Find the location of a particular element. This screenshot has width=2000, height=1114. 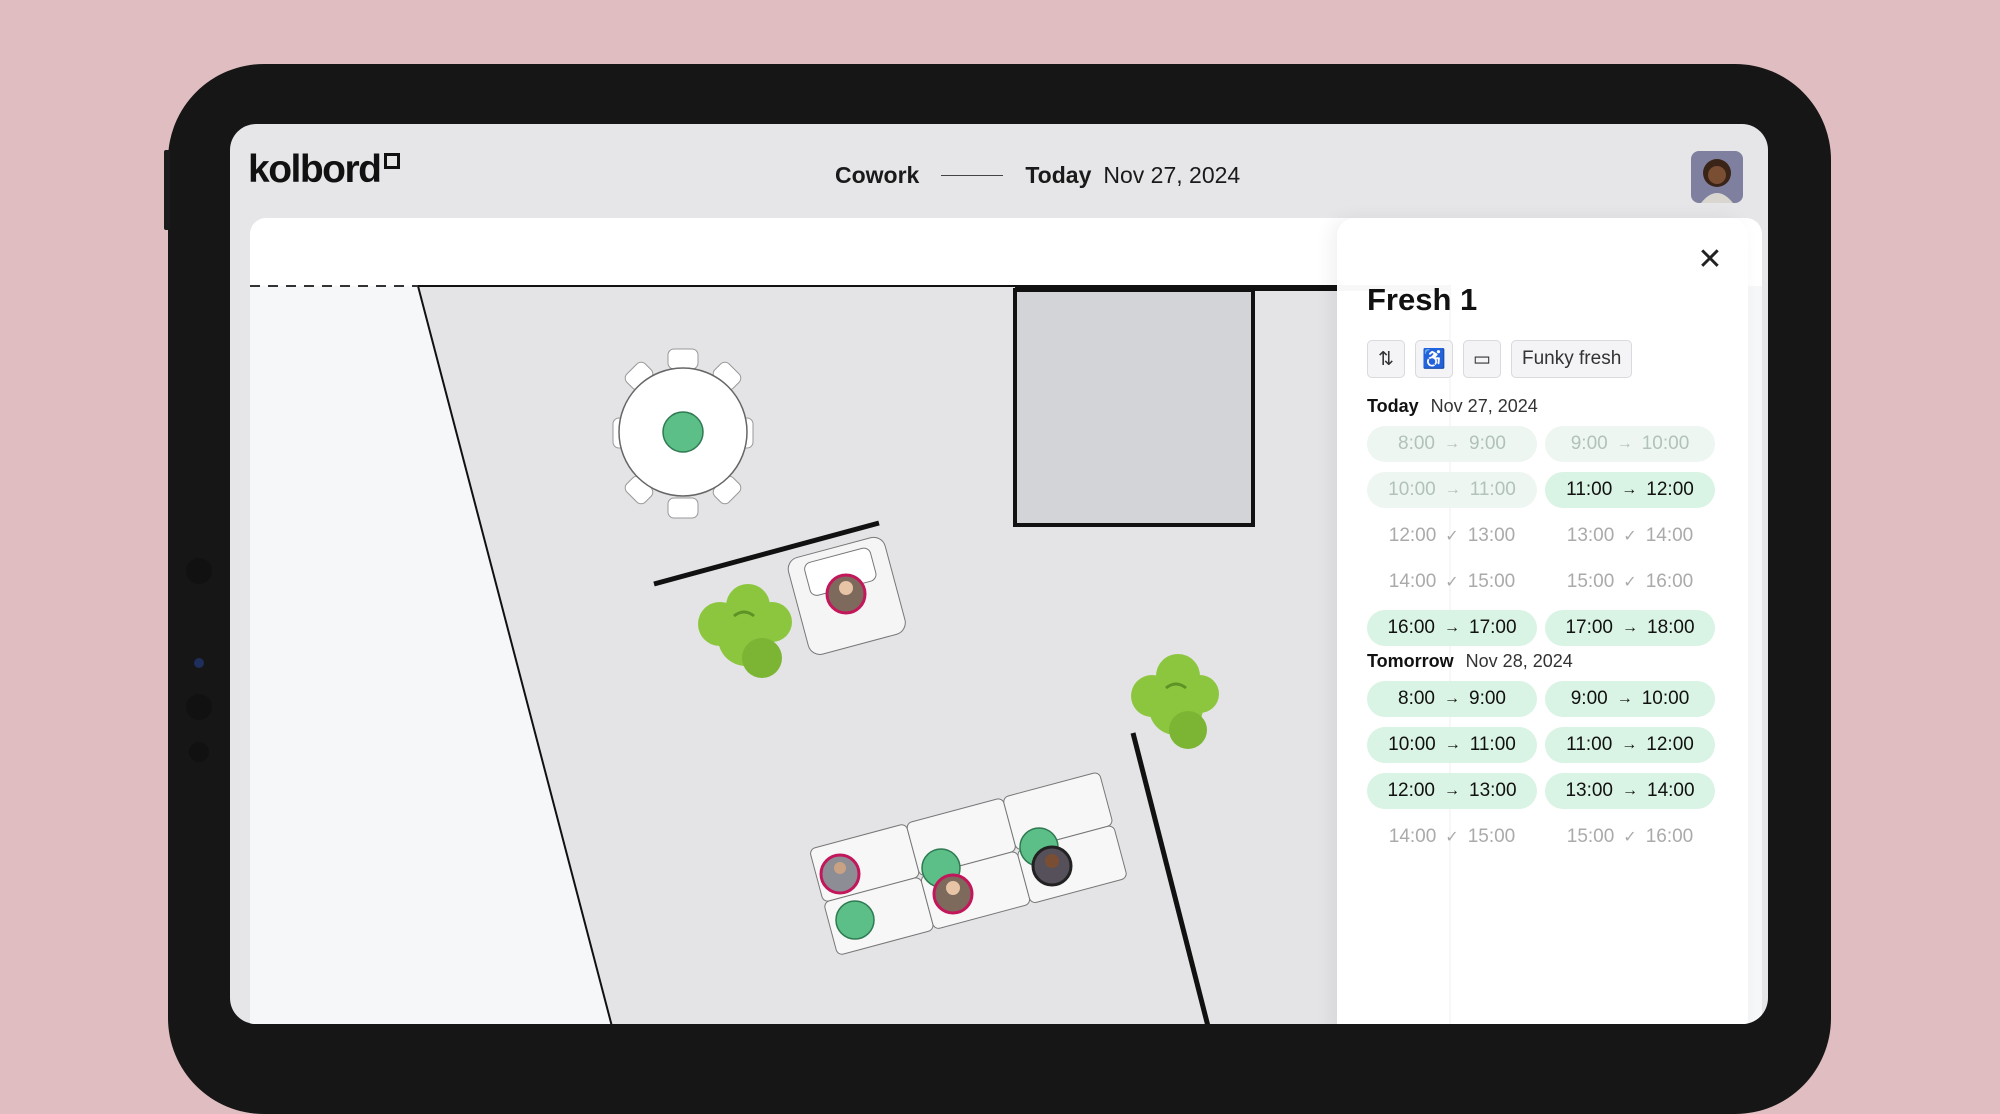

round-table is located at coordinates (683, 433).